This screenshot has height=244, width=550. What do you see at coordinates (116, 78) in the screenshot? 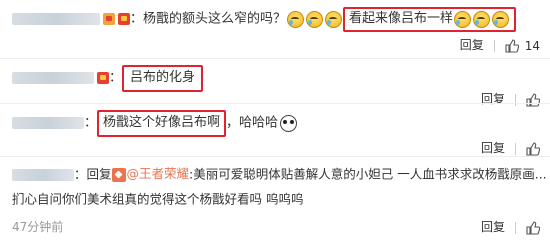
I see `comment-2-text: ：` at bounding box center [116, 78].